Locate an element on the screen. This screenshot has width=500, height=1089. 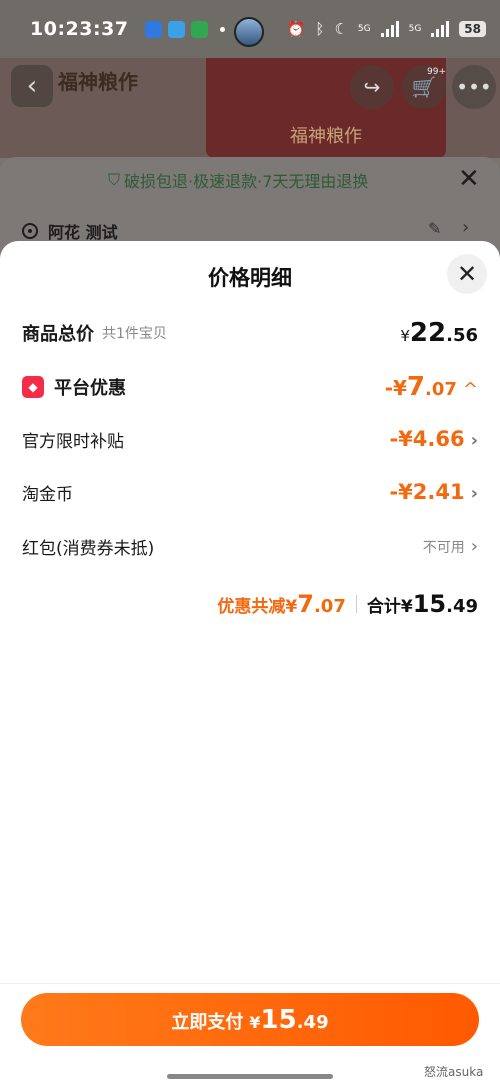
discount-item-amount: -¥4.66 › is located at coordinates (433, 439).